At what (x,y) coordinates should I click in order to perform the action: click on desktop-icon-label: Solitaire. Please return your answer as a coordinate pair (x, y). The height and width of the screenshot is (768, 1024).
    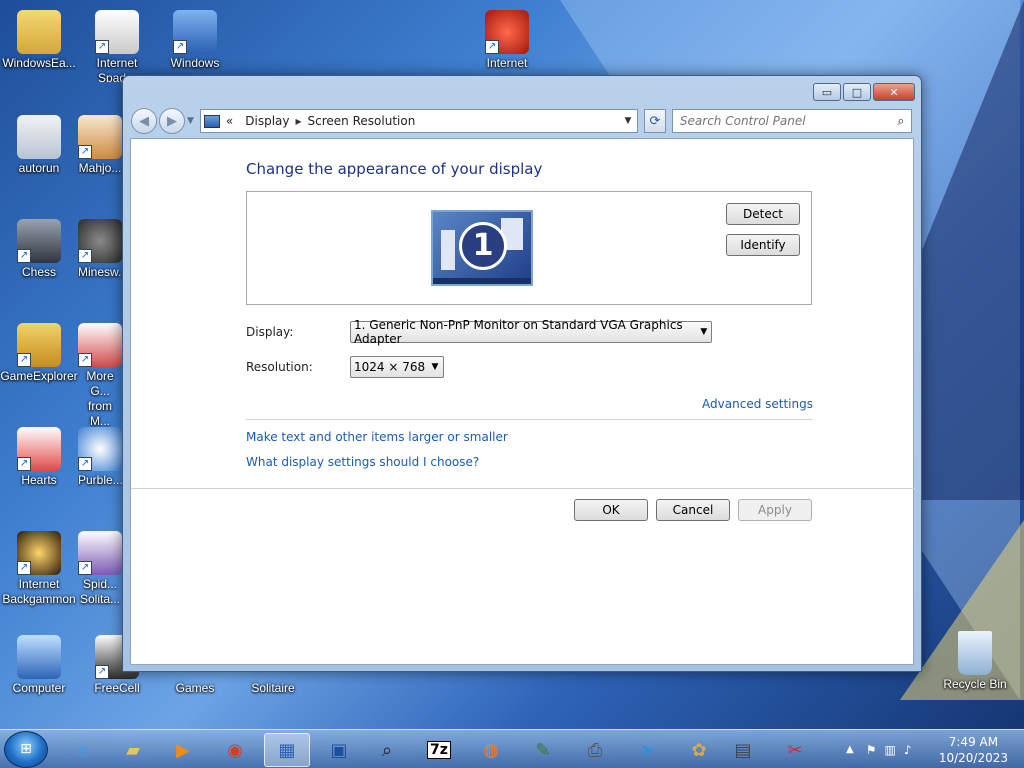
    Looking at the image, I should click on (273, 688).